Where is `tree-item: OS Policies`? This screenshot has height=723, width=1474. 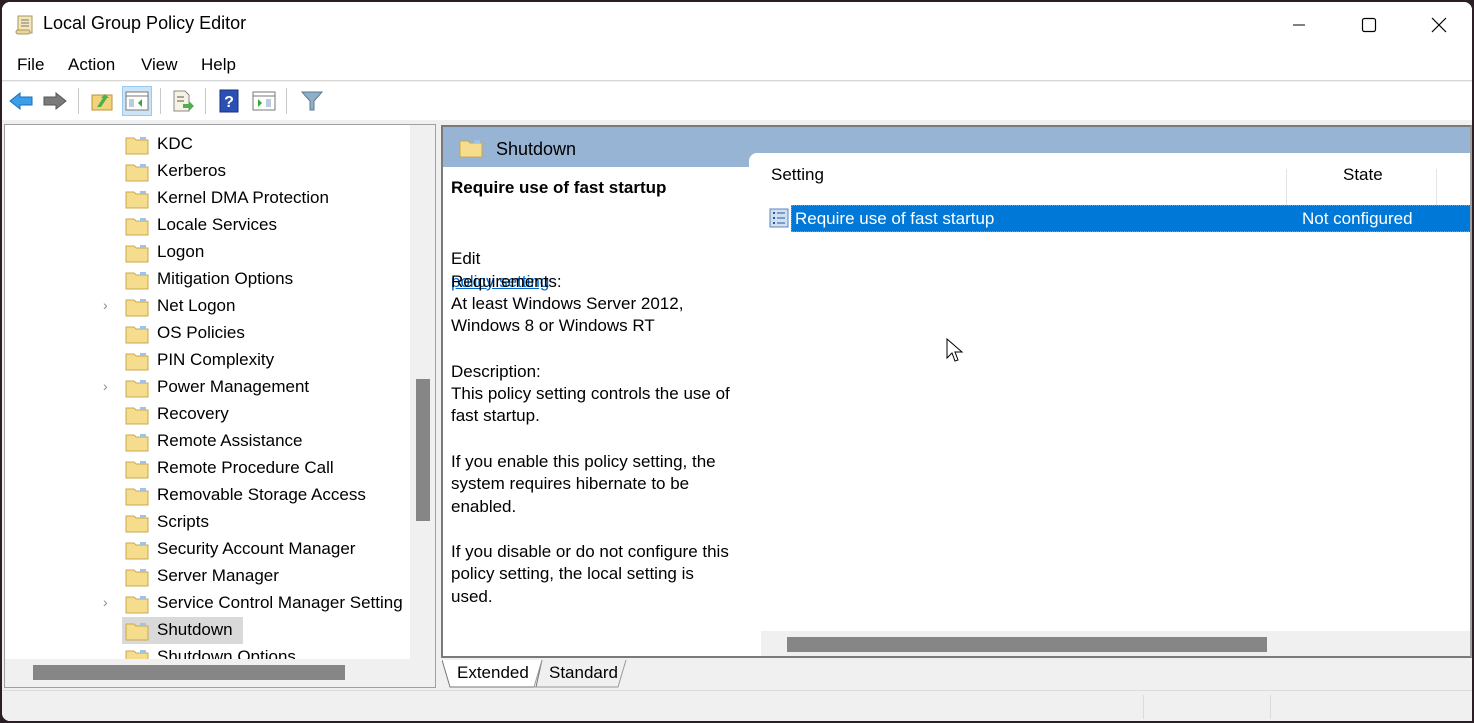
tree-item: OS Policies is located at coordinates (207, 333).